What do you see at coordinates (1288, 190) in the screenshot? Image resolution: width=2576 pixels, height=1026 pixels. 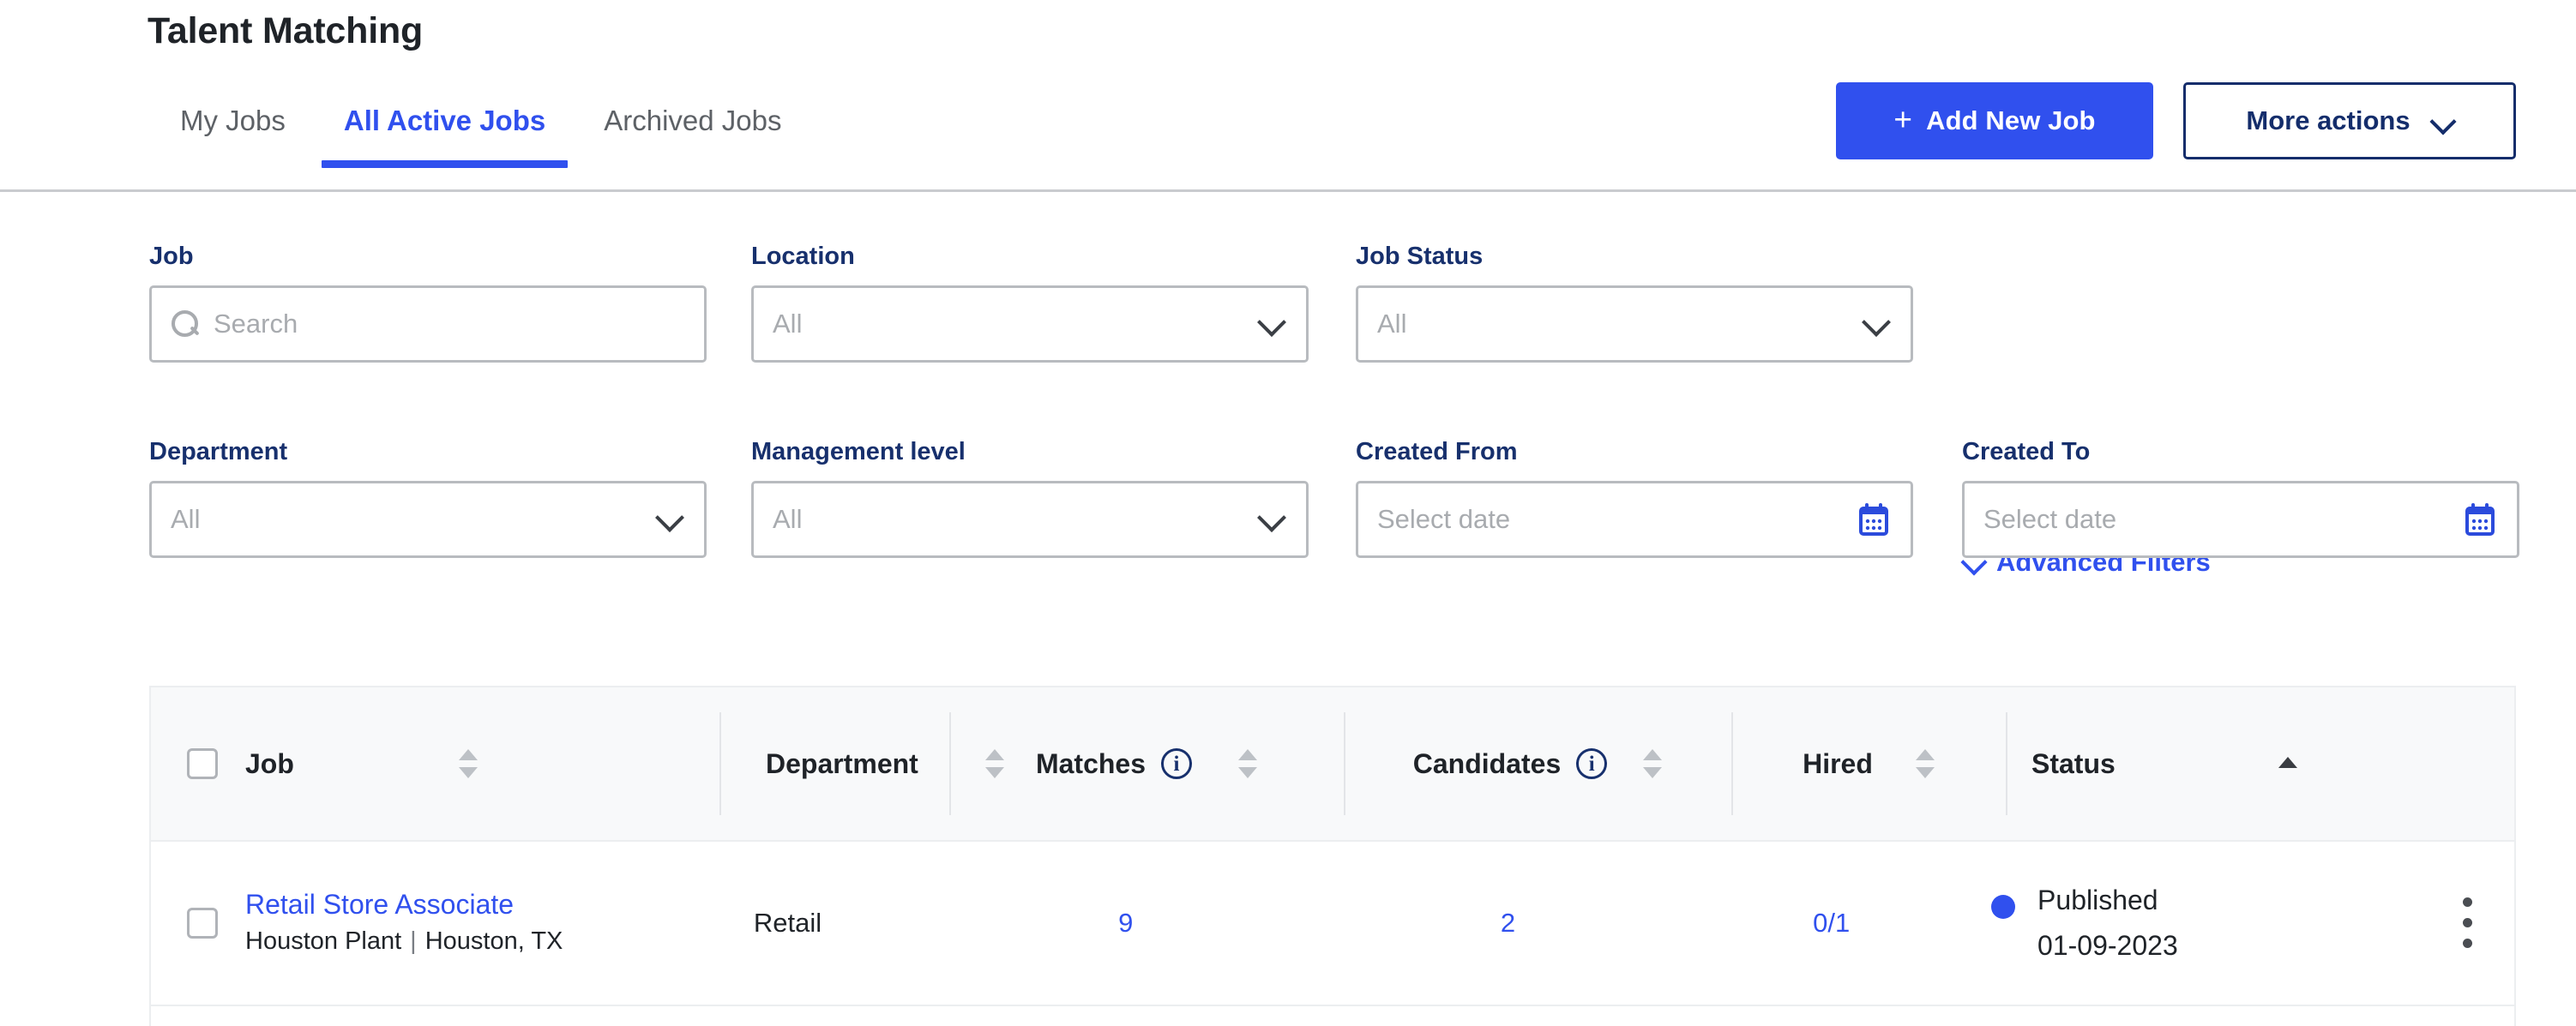 I see `header-divider` at bounding box center [1288, 190].